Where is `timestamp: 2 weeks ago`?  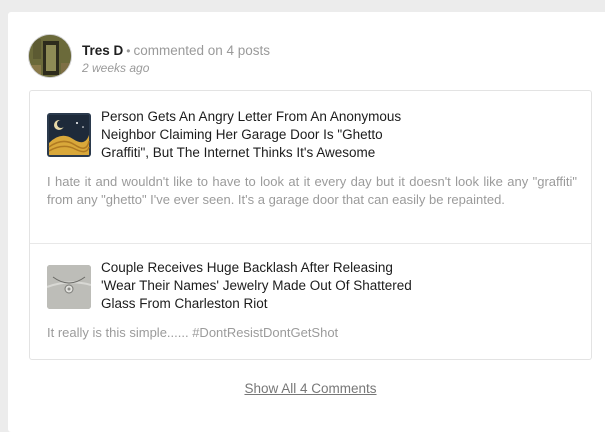
timestamp: 2 weeks ago is located at coordinates (116, 68).